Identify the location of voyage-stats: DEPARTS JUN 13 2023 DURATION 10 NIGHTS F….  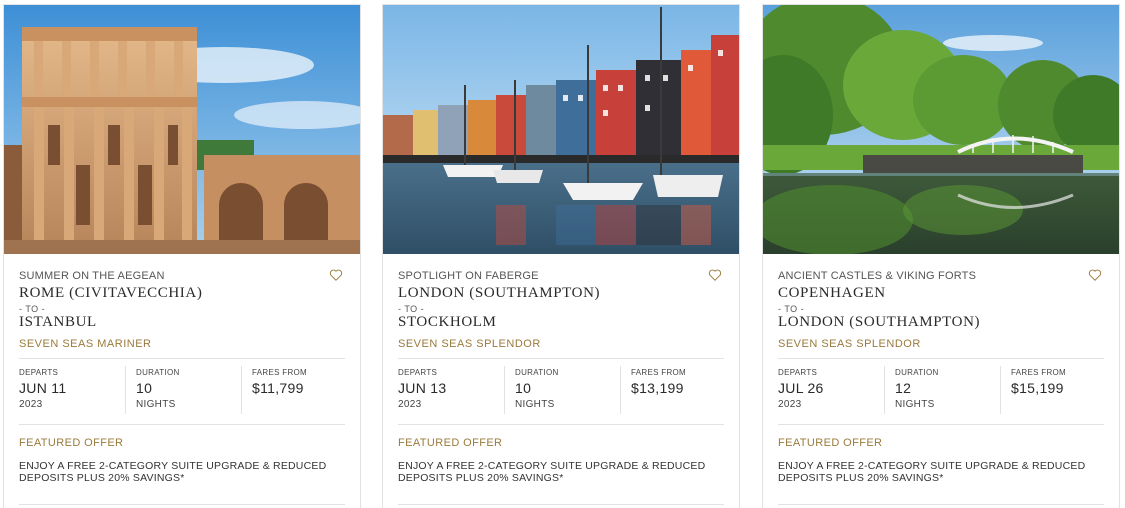
(561, 390).